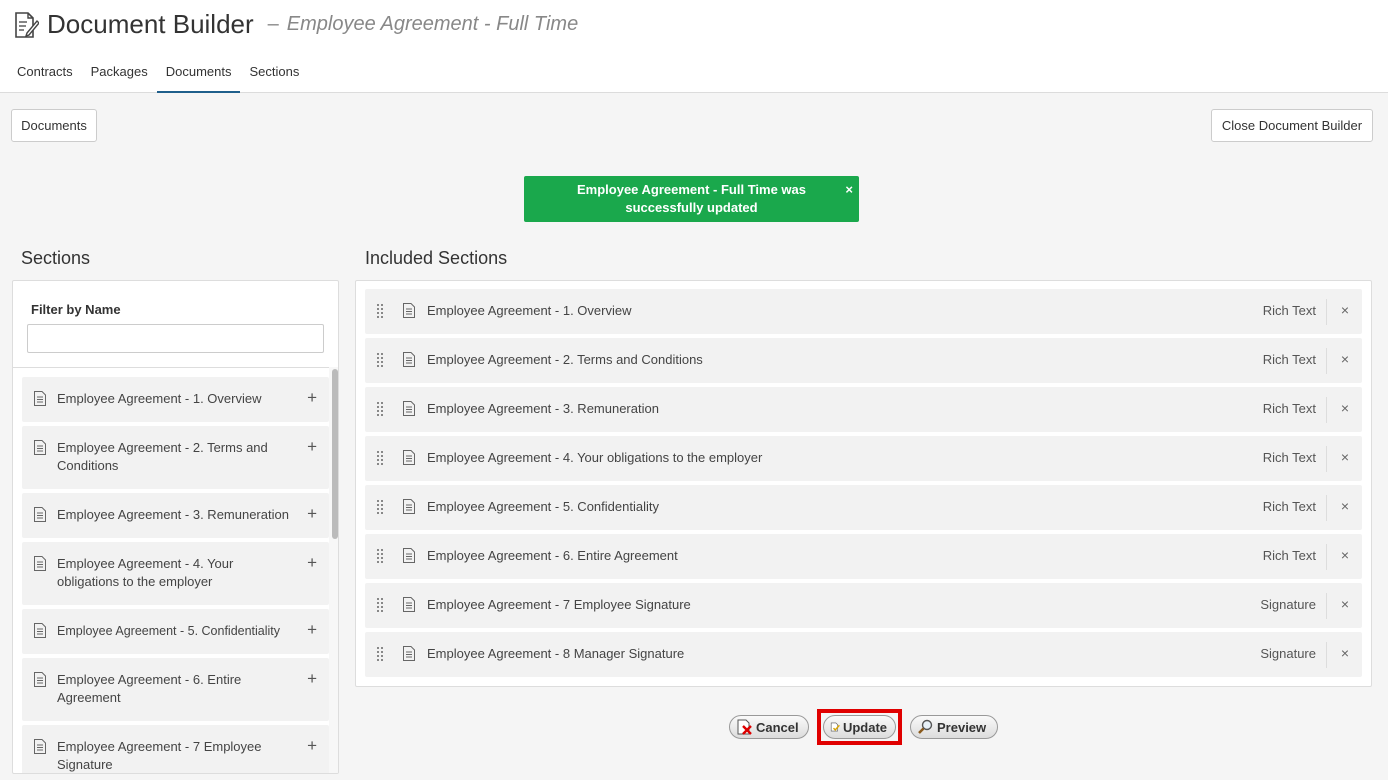 This screenshot has height=780, width=1388. I want to click on preview-button: Preview, so click(954, 727).